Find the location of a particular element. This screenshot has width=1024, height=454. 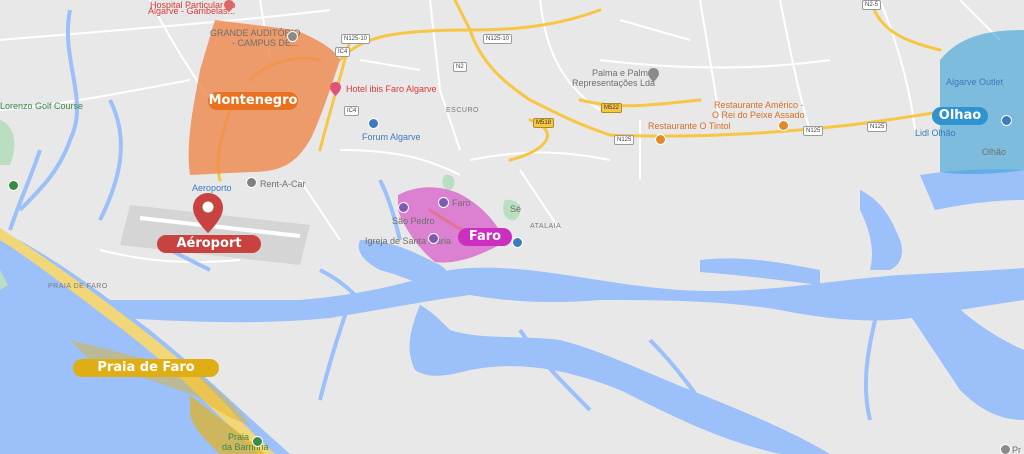

hospital-icon is located at coordinates (229, 6).